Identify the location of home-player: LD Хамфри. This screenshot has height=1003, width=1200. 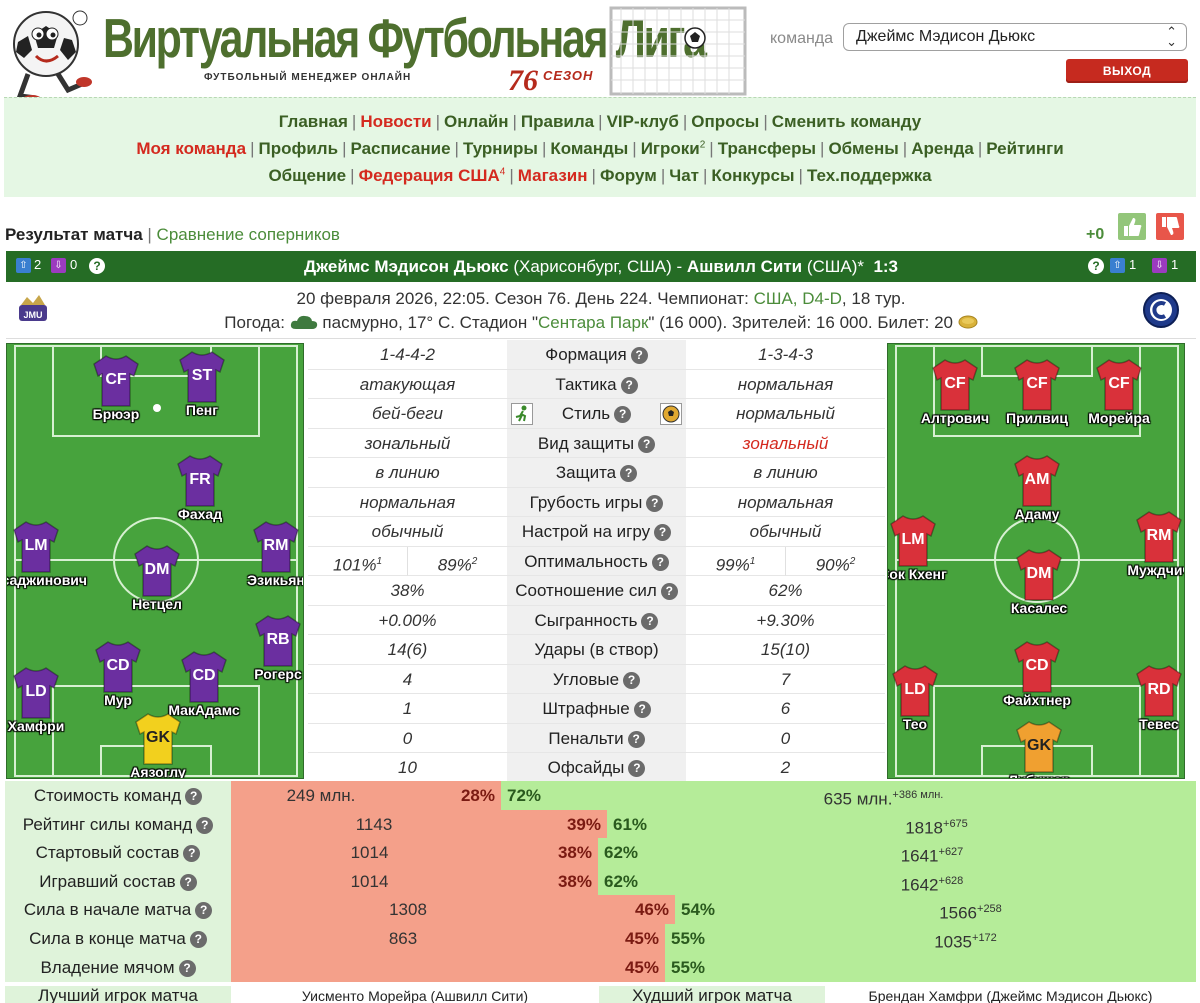
(39, 701).